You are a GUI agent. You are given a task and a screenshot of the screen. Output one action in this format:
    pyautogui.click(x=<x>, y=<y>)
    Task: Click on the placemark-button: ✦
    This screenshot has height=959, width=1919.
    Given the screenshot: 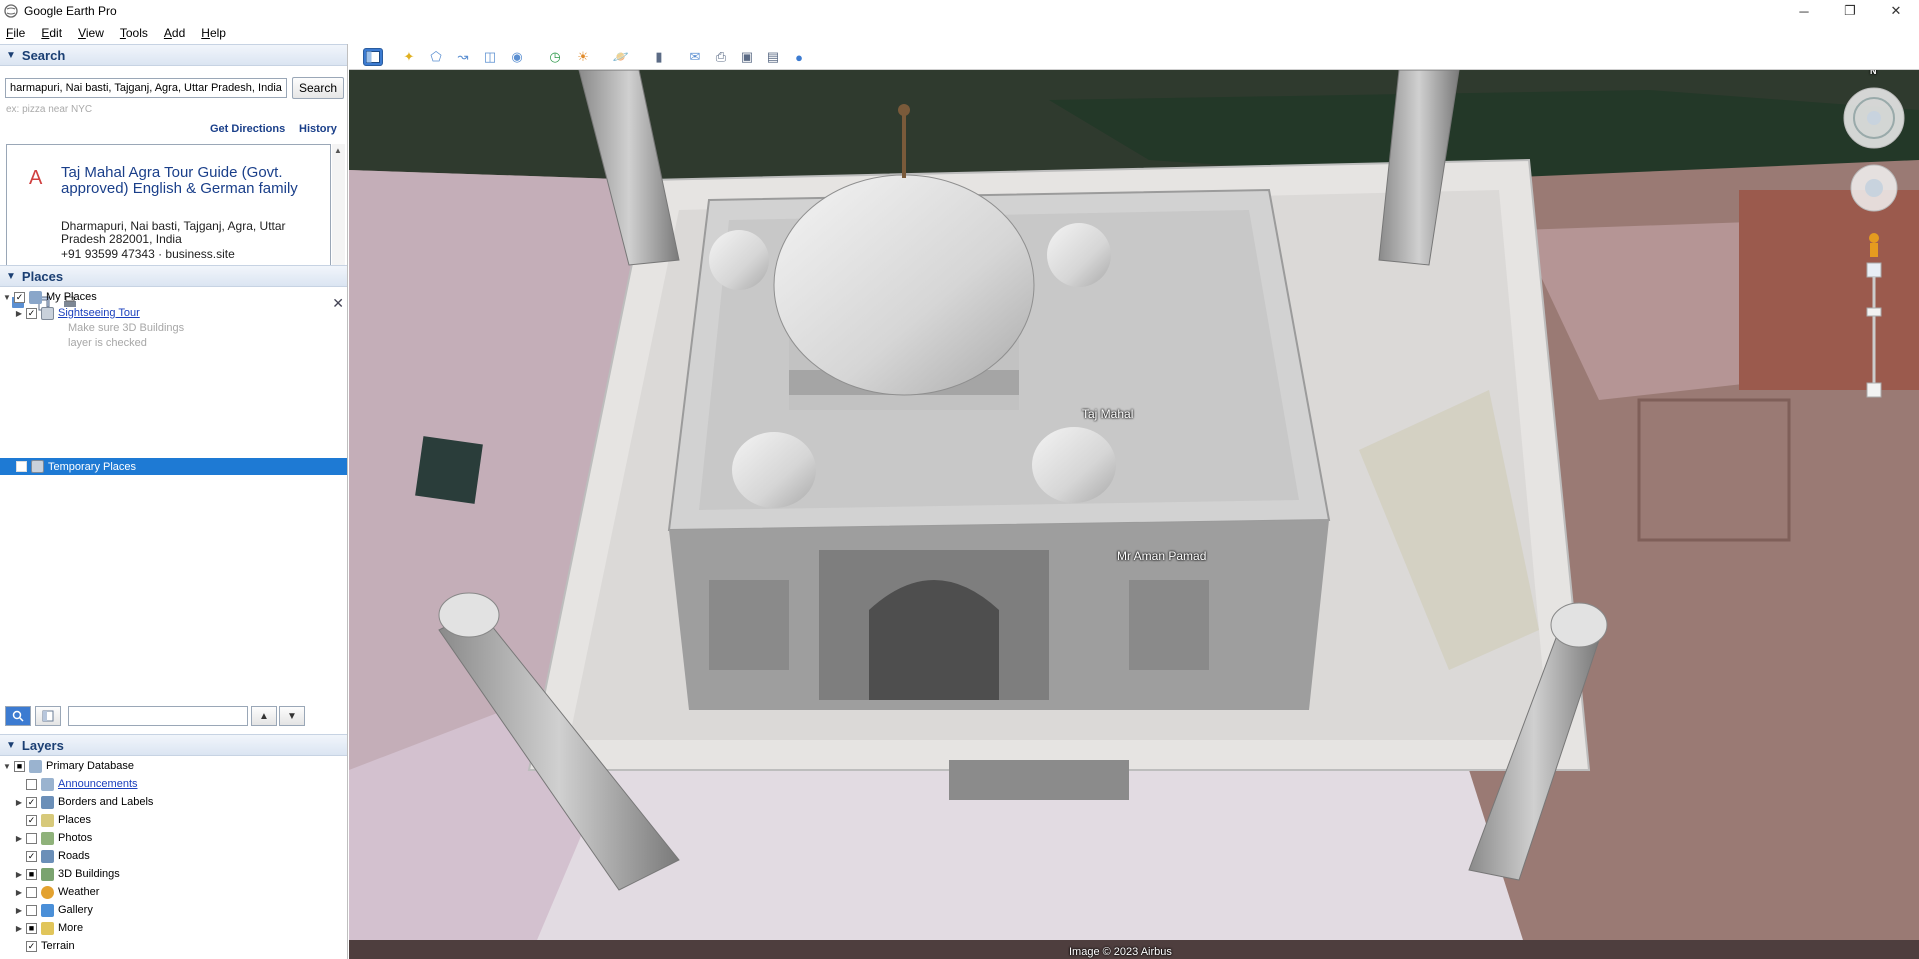 What is the action you would take?
    pyautogui.click(x=409, y=57)
    